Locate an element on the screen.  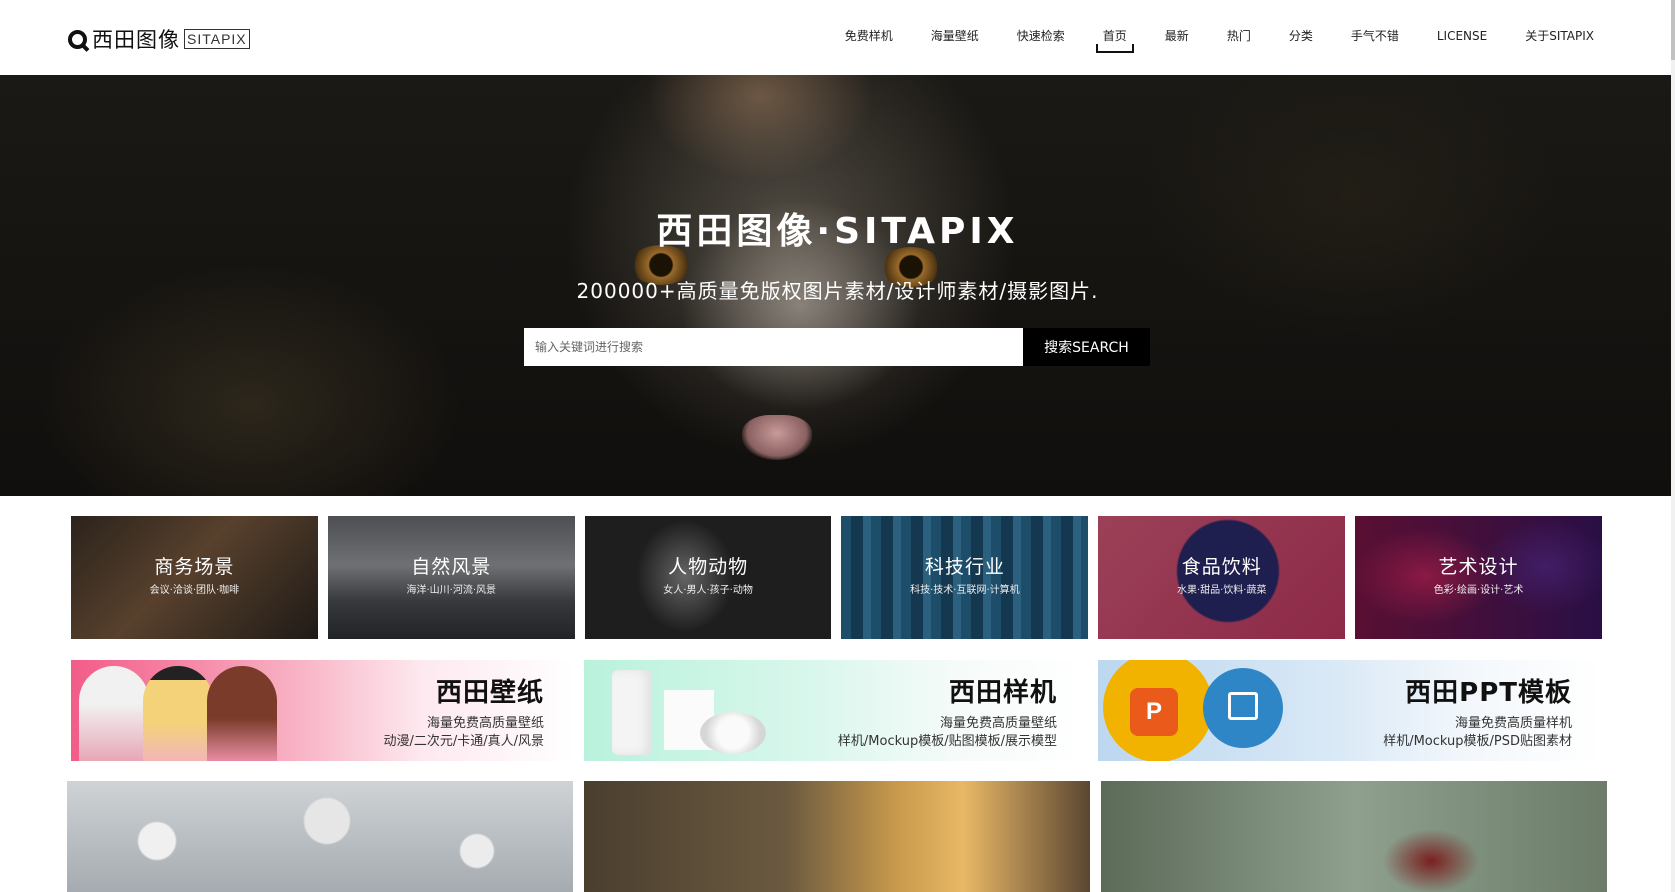
category-title: 自然风景 is located at coordinates (451, 567).